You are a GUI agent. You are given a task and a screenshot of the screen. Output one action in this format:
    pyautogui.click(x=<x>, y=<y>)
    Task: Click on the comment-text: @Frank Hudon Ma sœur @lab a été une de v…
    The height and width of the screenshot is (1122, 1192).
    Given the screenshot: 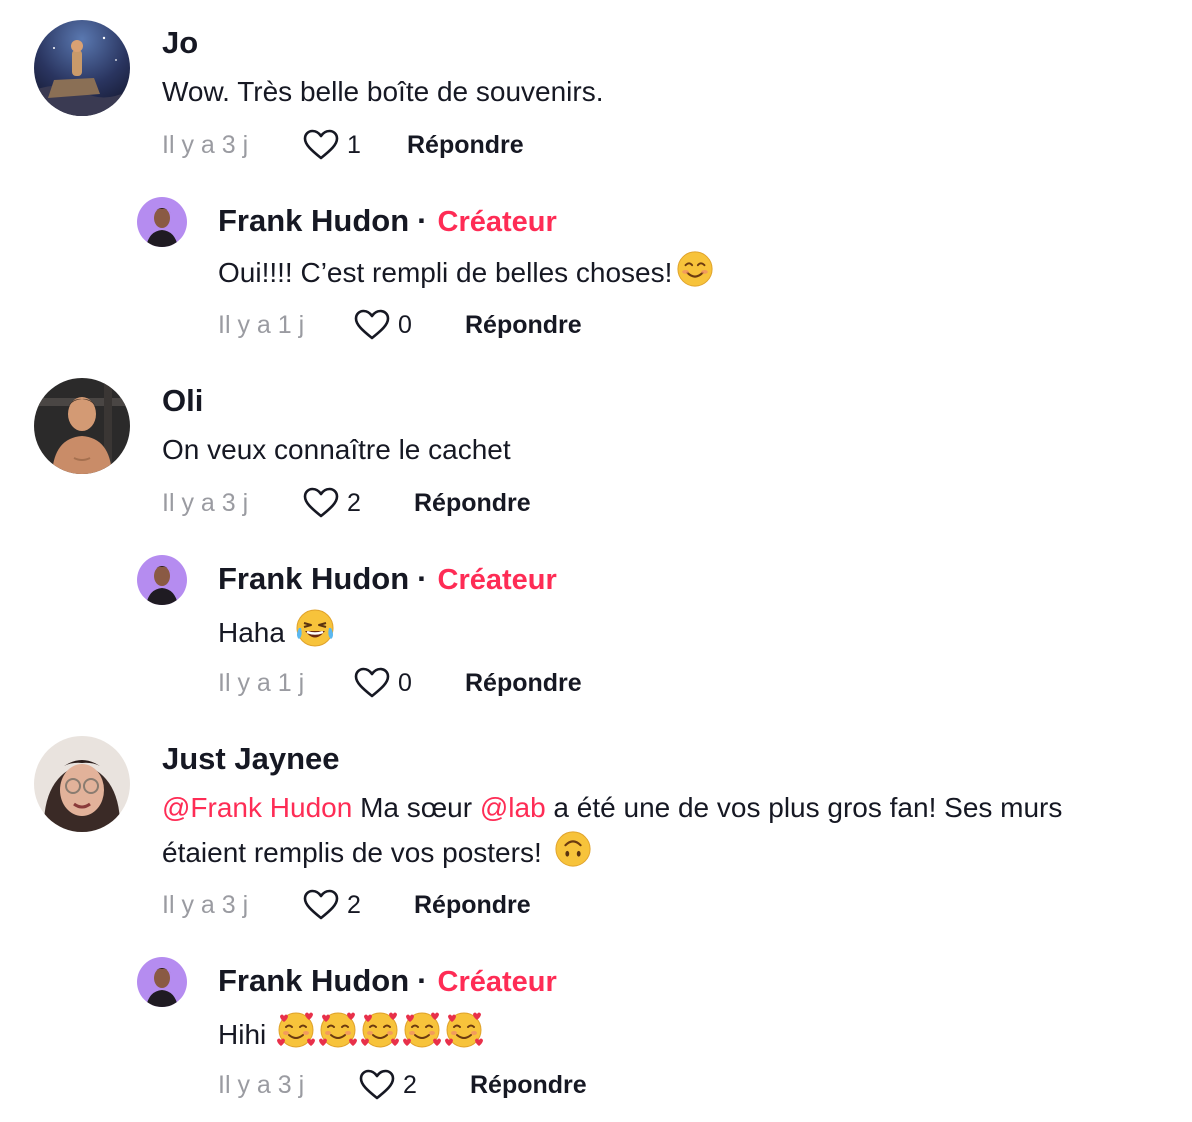 What is the action you would take?
    pyautogui.click(x=612, y=808)
    